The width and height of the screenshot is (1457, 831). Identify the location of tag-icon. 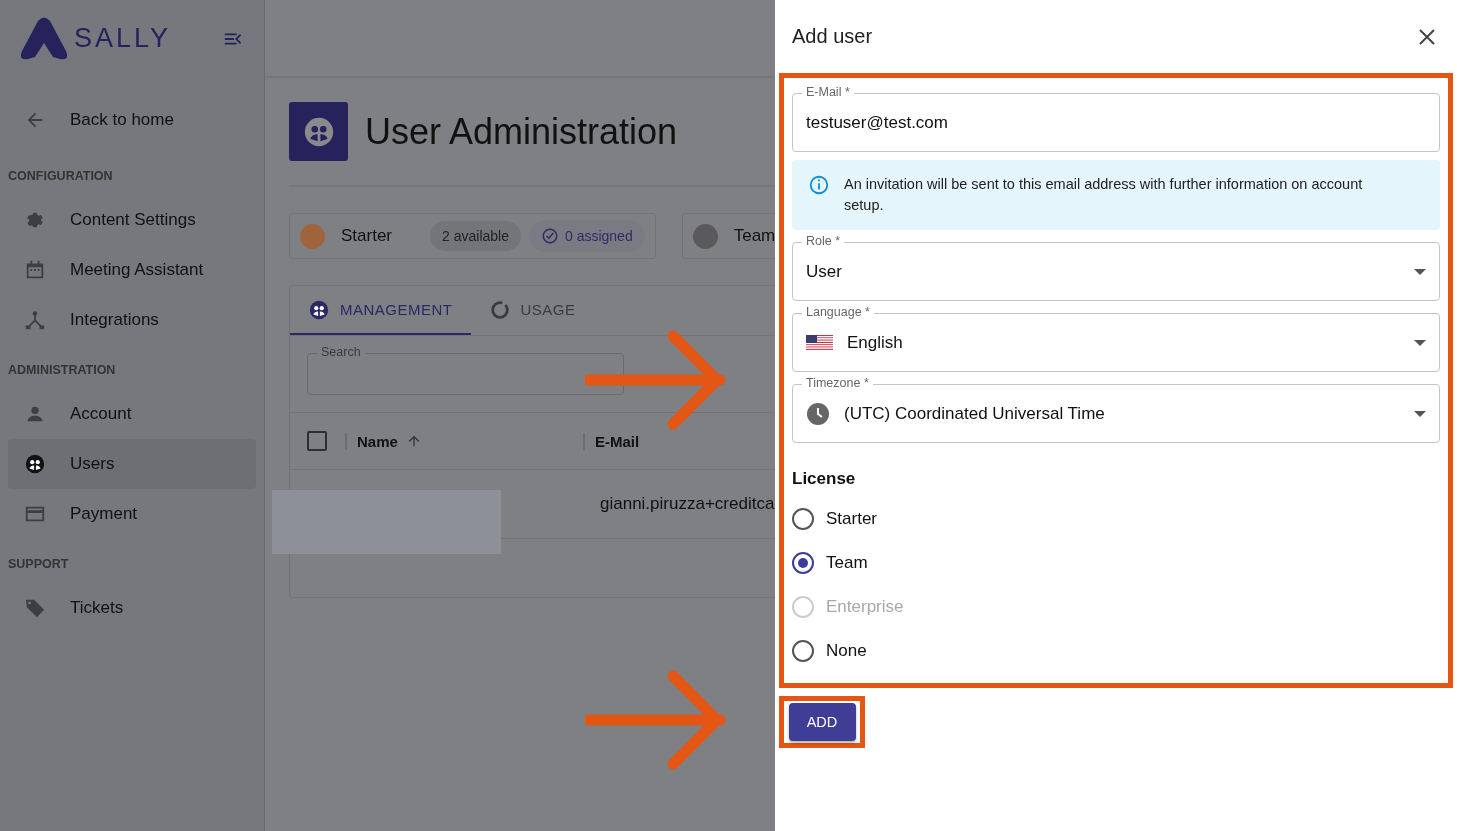
(35, 608).